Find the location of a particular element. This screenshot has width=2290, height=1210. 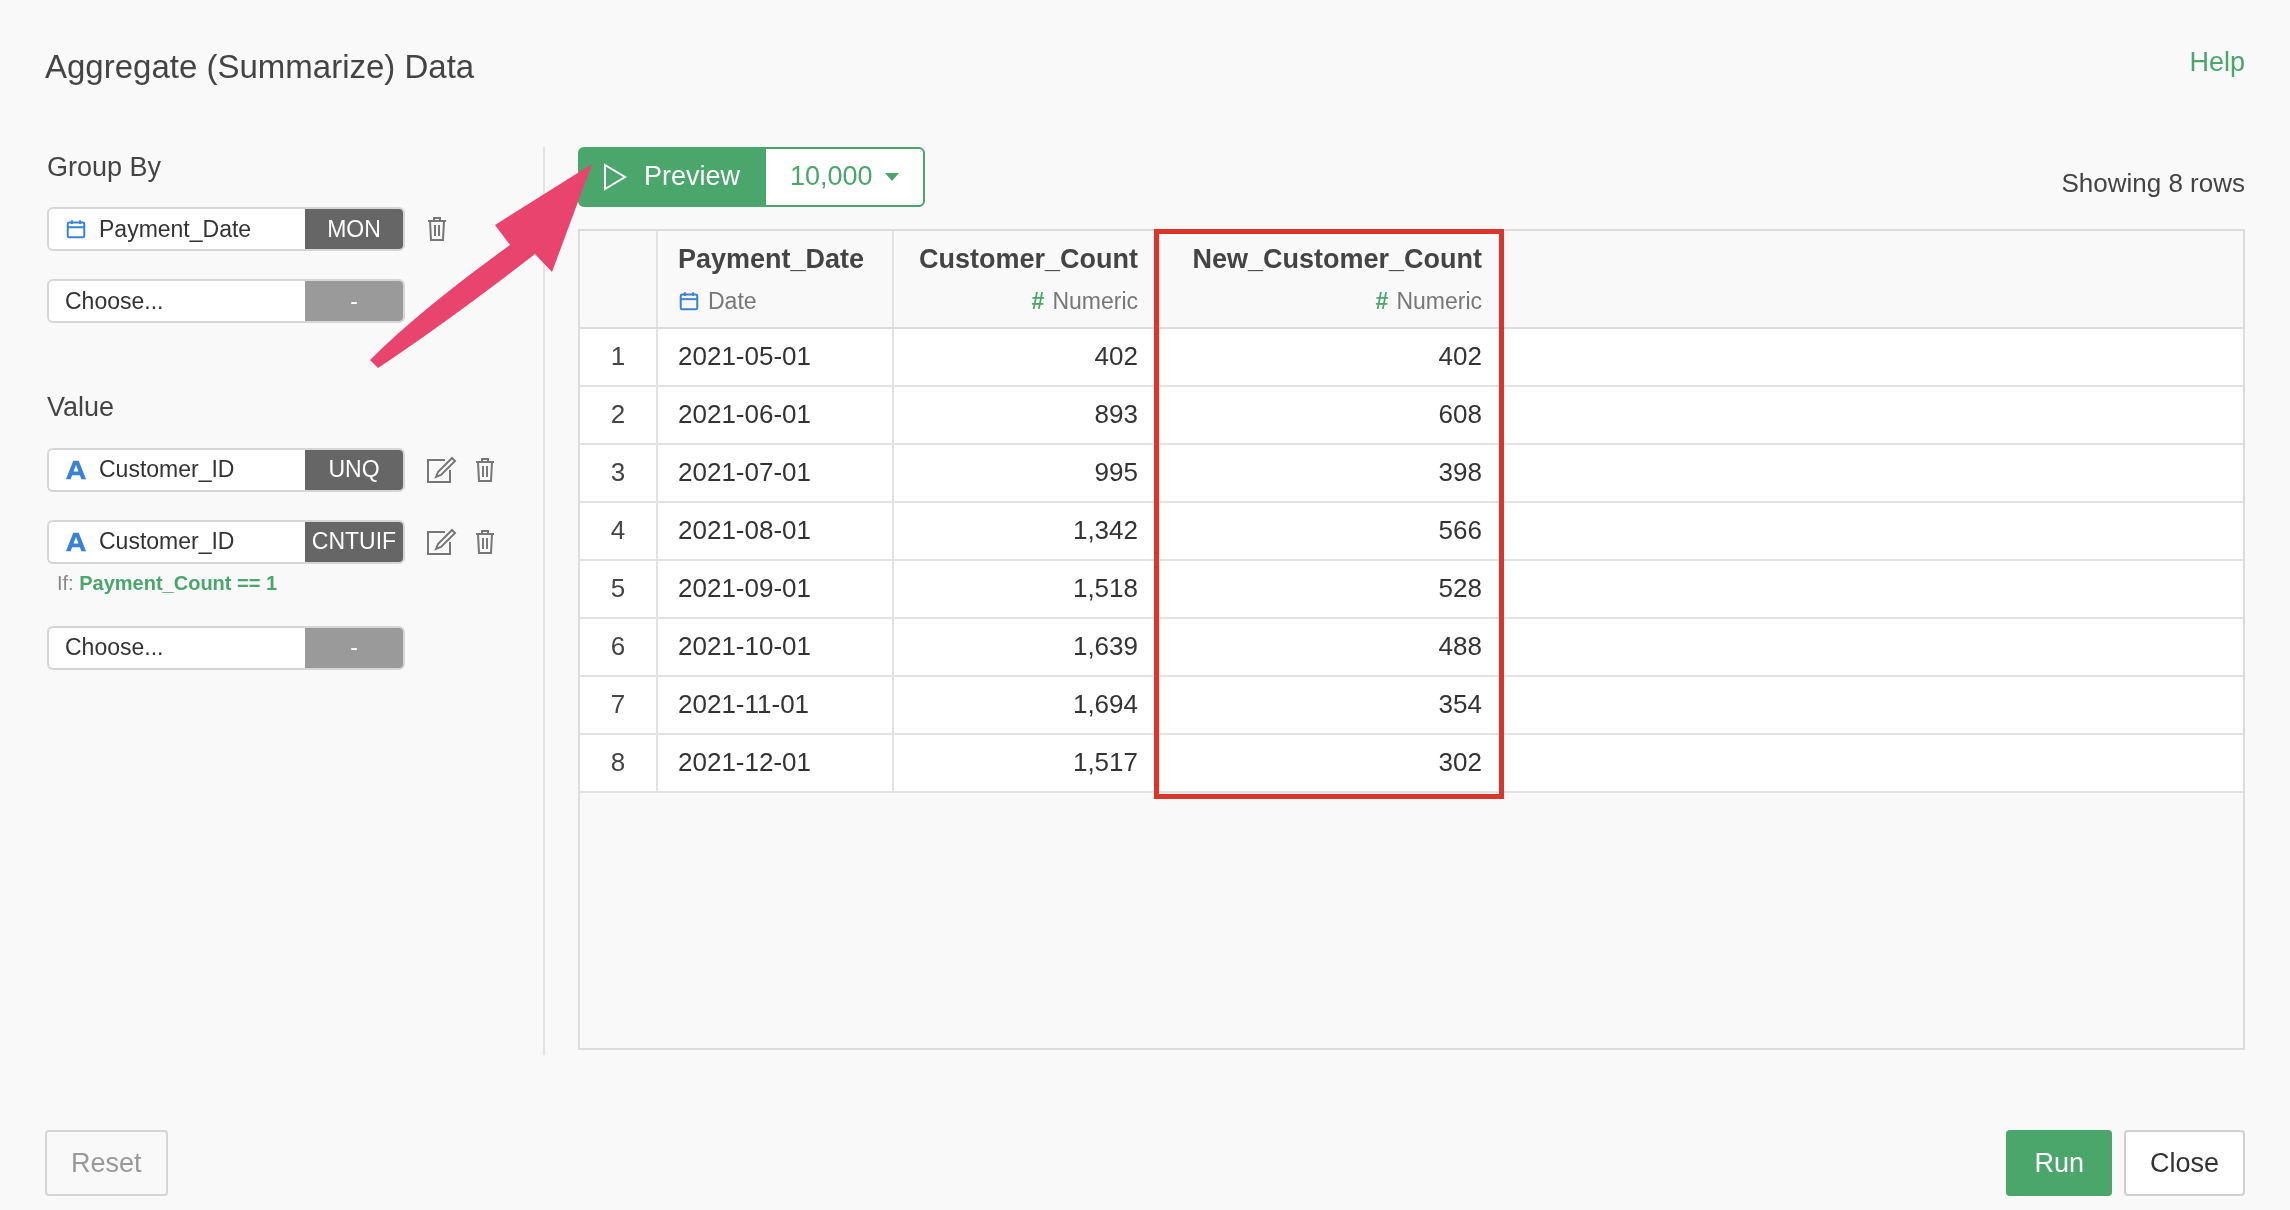

table-cell: 1,639 is located at coordinates (1027, 646).